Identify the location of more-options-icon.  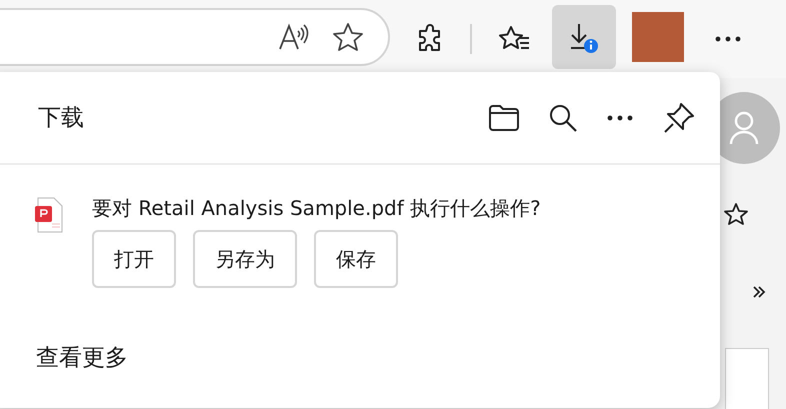
(620, 117).